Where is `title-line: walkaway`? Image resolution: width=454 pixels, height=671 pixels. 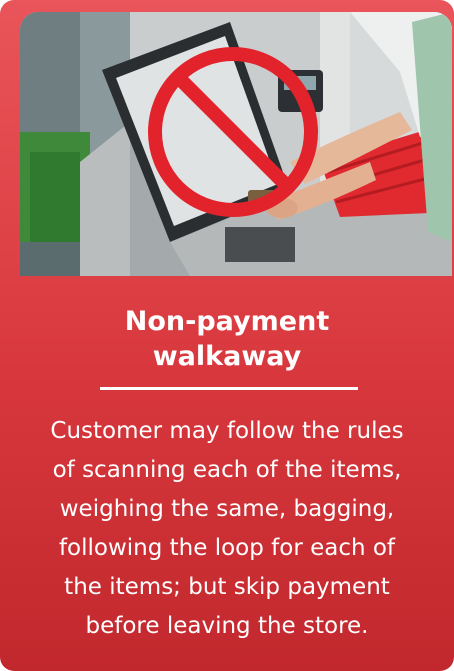
title-line: walkaway is located at coordinates (227, 356).